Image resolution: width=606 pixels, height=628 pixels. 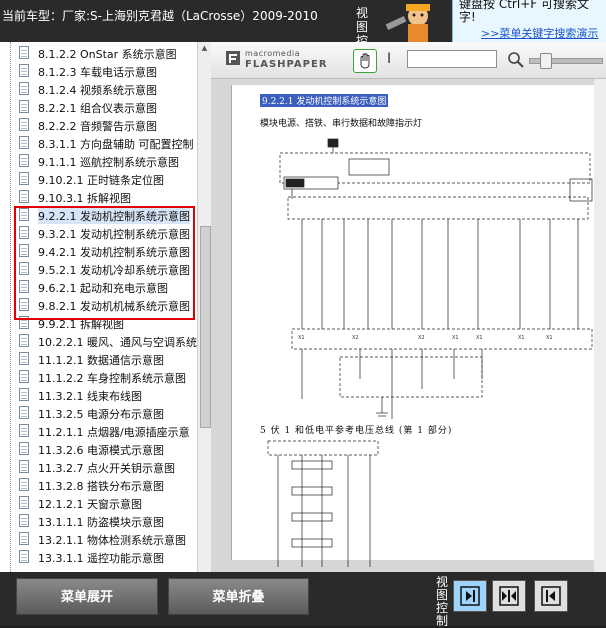 I want to click on sidebar-item: 9.10.3.1 拆解视图, so click(x=108, y=197).